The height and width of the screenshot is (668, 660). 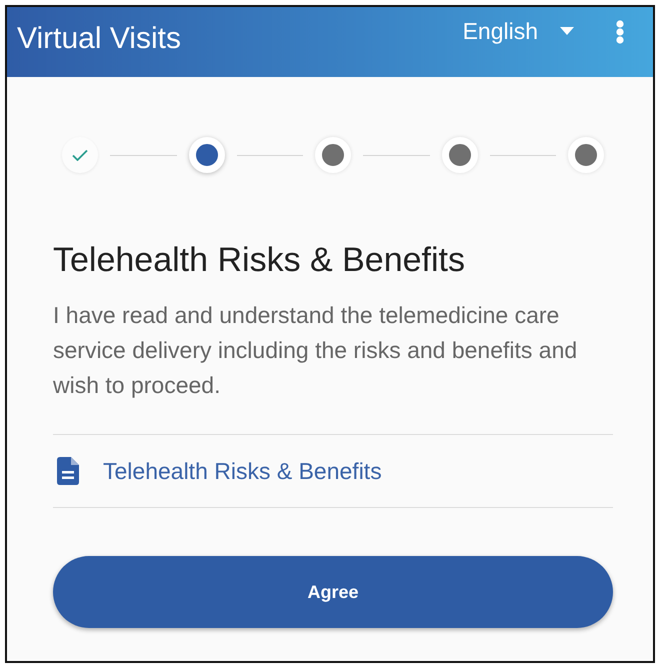 I want to click on agree-button: Agree, so click(x=333, y=592).